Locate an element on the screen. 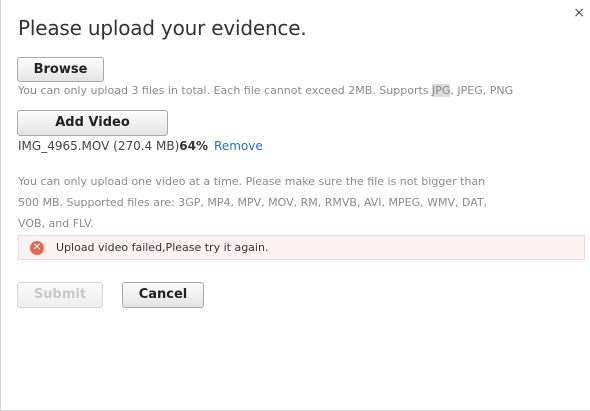 The image size is (590, 411). image-help-text-end: , JPEG, PNG is located at coordinates (482, 90).